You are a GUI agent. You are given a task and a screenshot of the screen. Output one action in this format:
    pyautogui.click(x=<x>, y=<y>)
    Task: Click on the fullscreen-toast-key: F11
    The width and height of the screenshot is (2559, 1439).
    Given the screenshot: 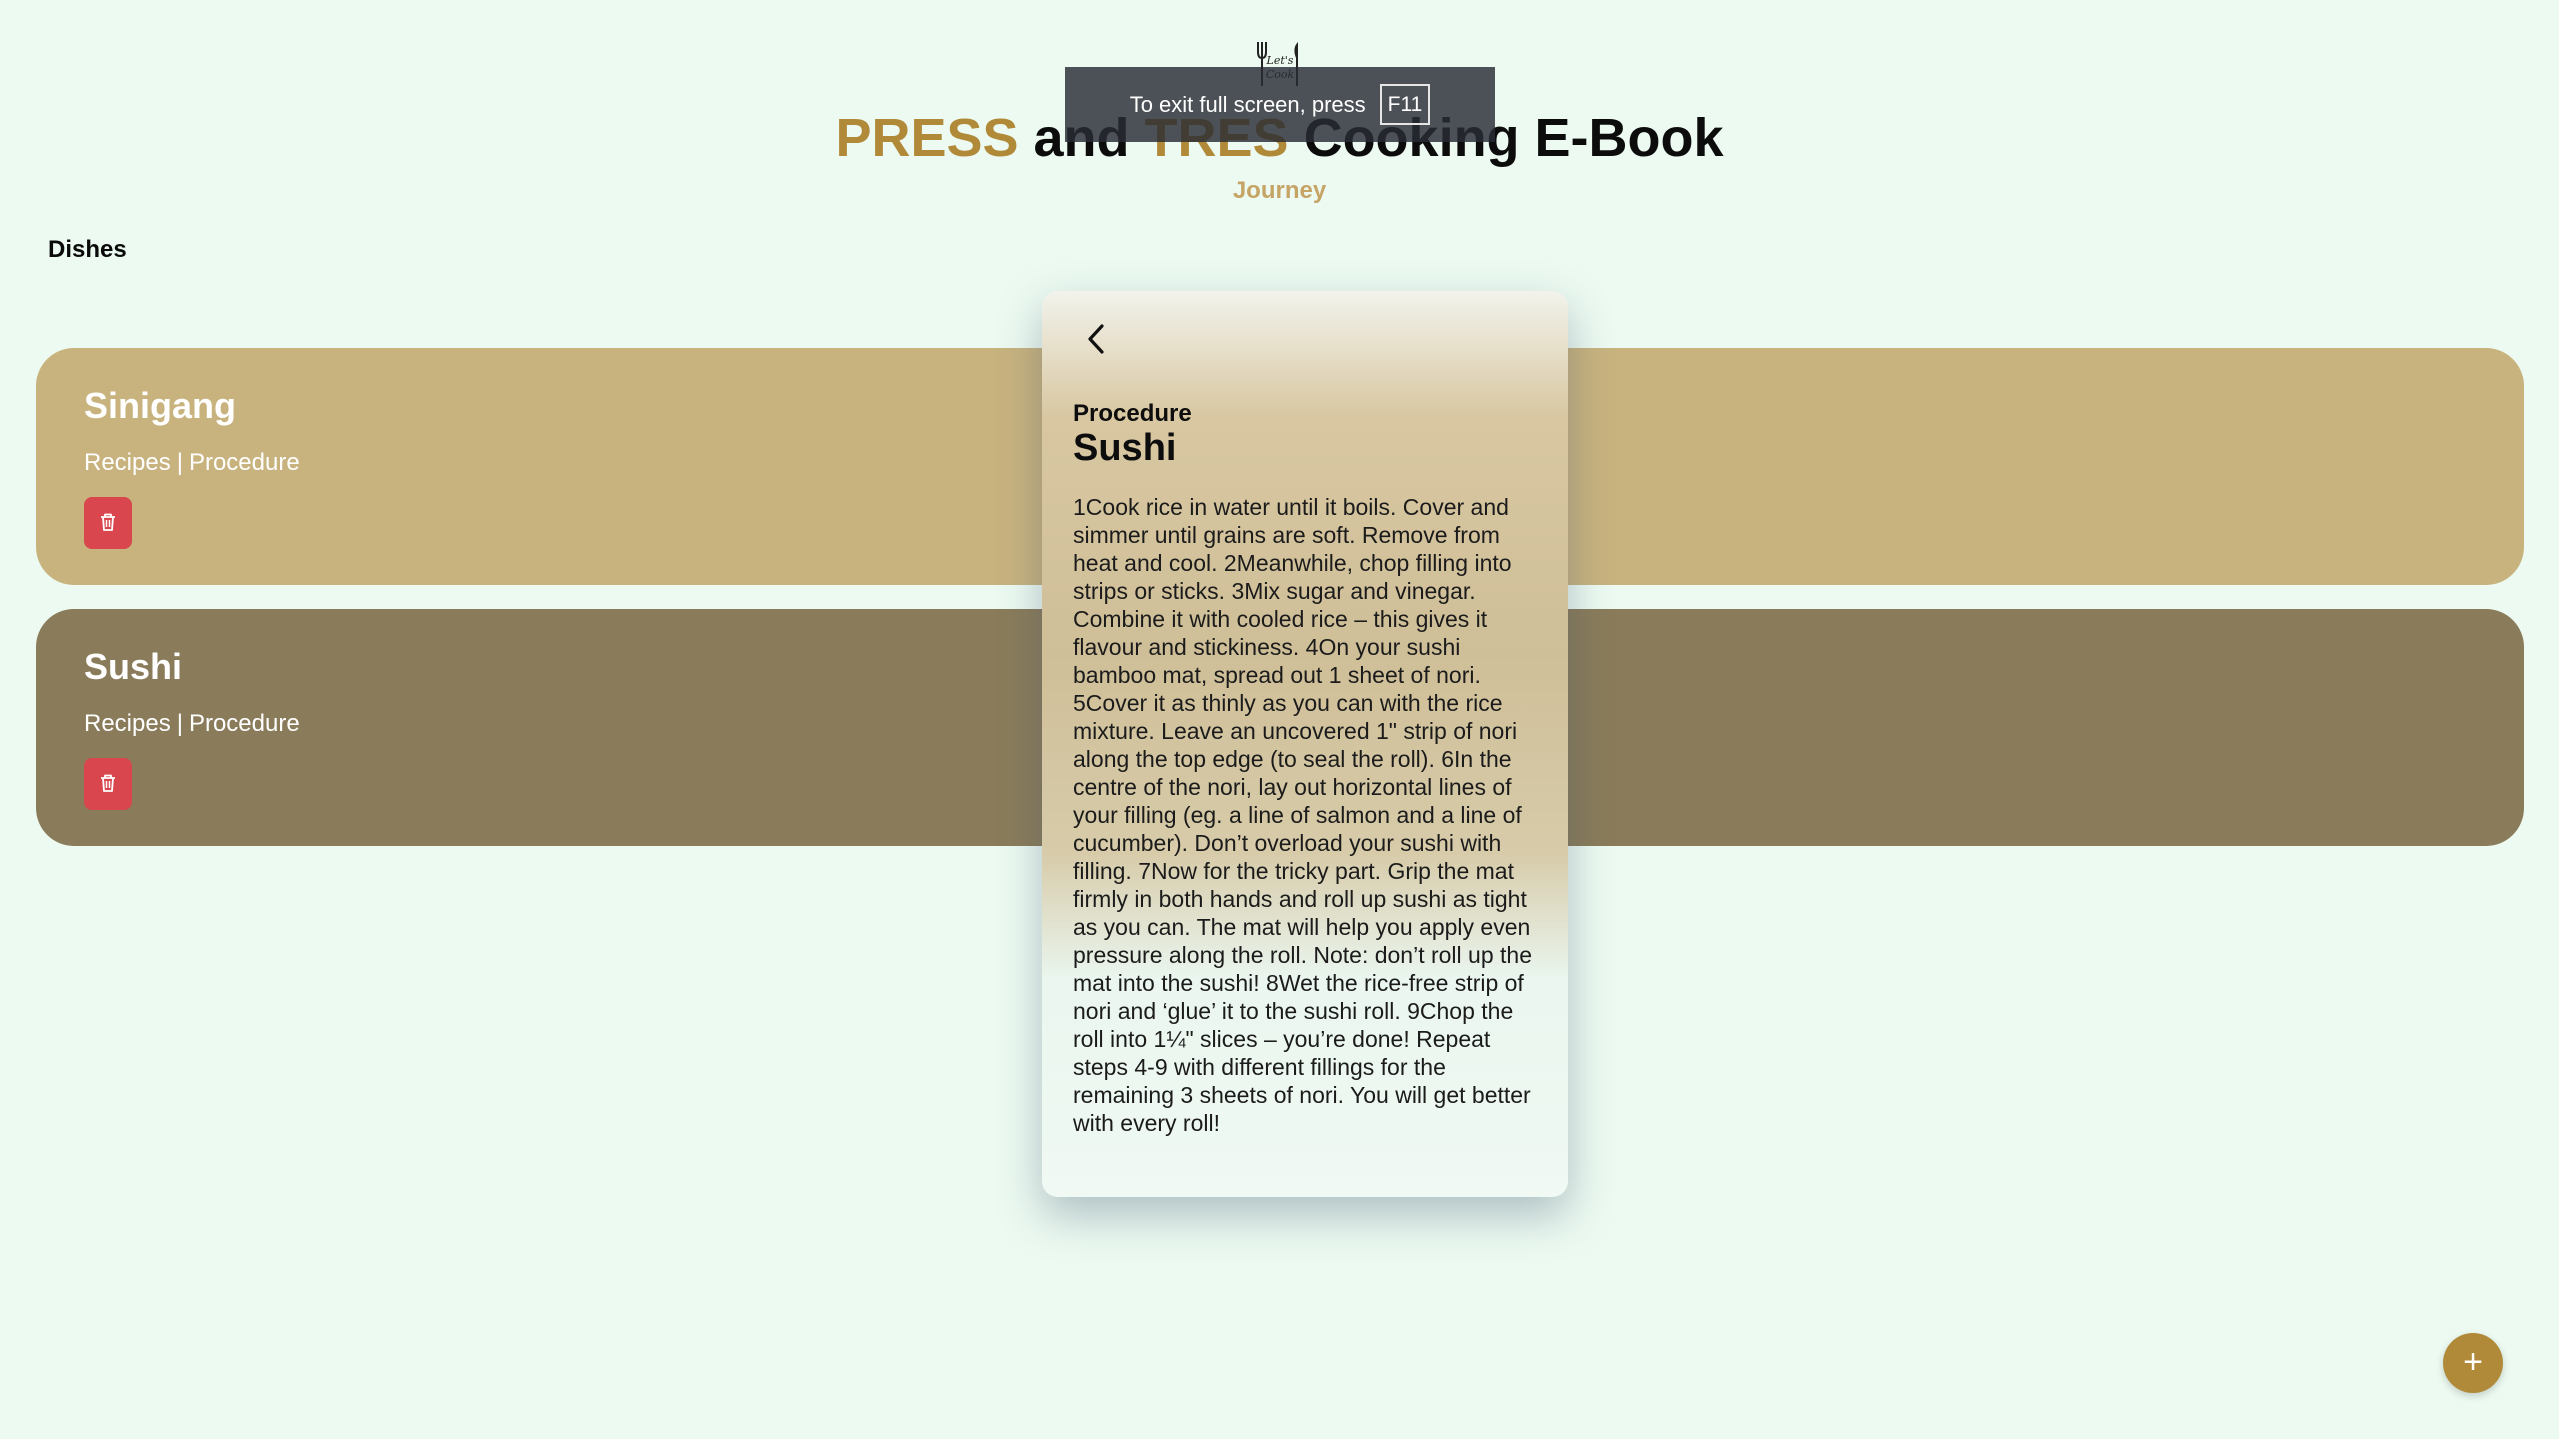 What is the action you would take?
    pyautogui.click(x=1405, y=104)
    